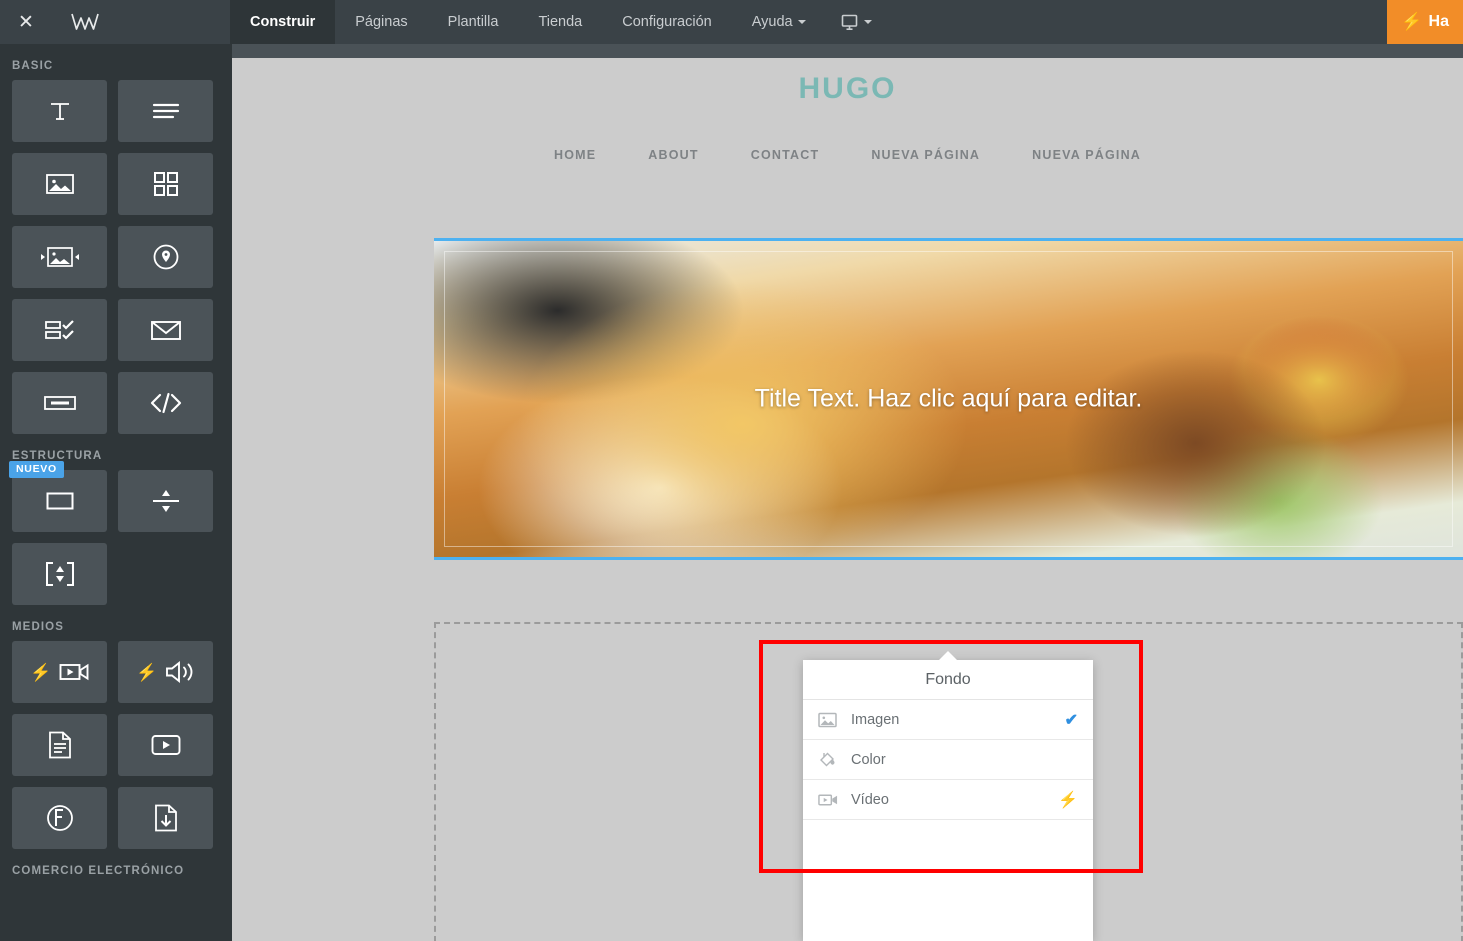 Image resolution: width=1463 pixels, height=941 pixels. What do you see at coordinates (575, 155) in the screenshot?
I see `nav-link-home: HOME` at bounding box center [575, 155].